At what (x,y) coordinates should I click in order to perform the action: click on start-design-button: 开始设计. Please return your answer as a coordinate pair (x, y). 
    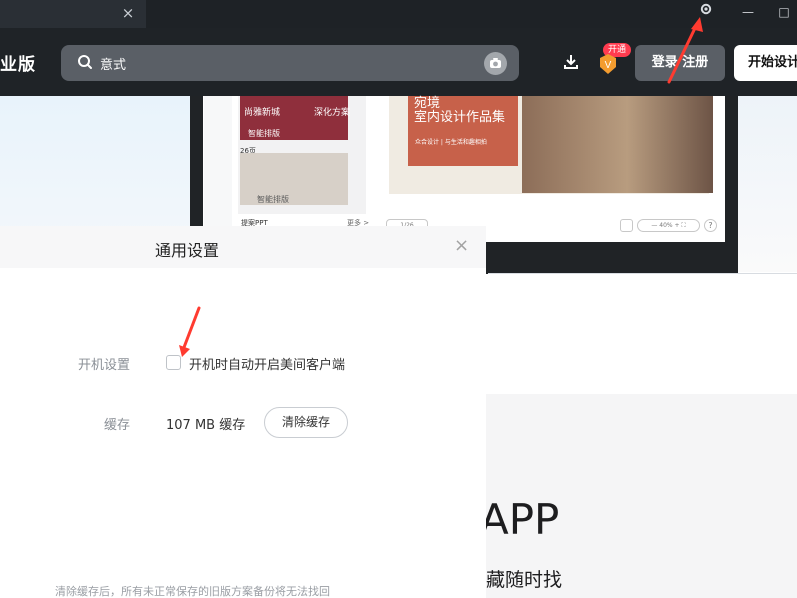
    Looking at the image, I should click on (765, 63).